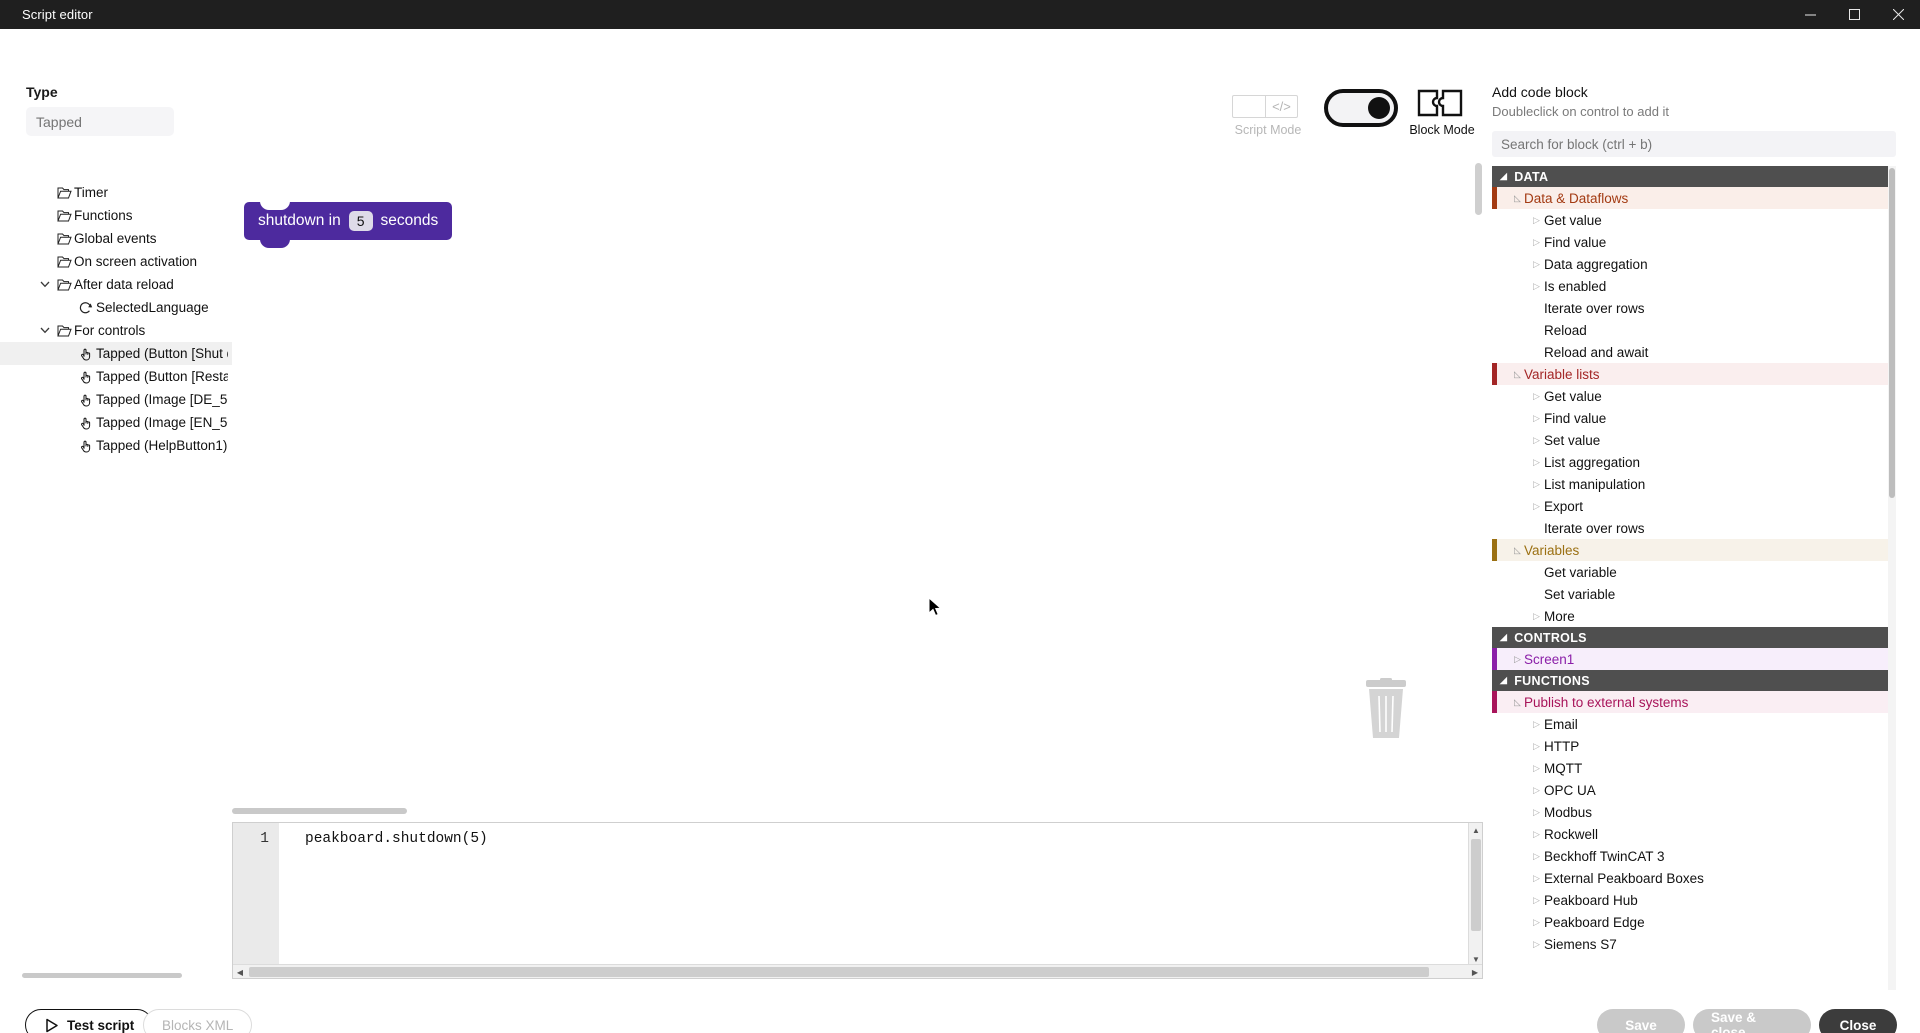 The width and height of the screenshot is (1920, 1033). I want to click on maximize-button, so click(1854, 14).